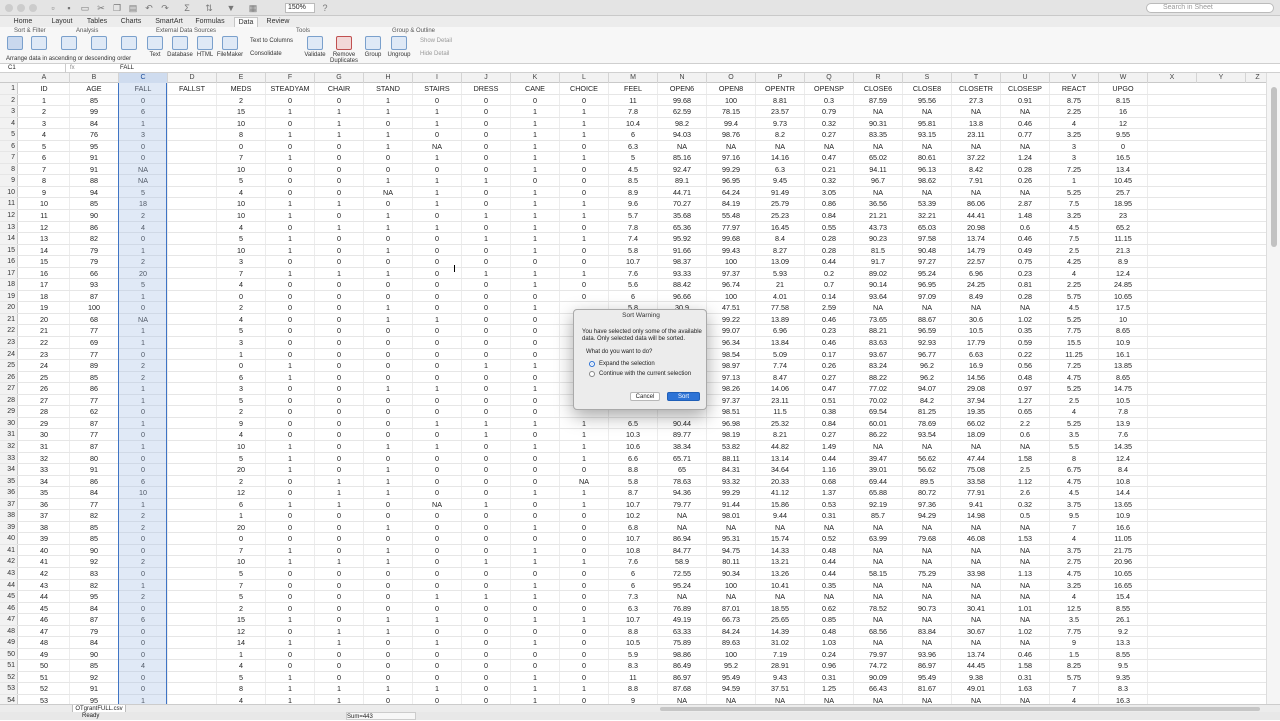  What do you see at coordinates (682, 446) in the screenshot?
I see `cell: 38.34` at bounding box center [682, 446].